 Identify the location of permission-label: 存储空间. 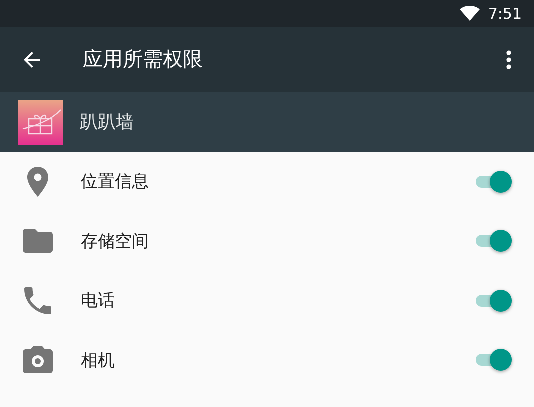
(115, 241).